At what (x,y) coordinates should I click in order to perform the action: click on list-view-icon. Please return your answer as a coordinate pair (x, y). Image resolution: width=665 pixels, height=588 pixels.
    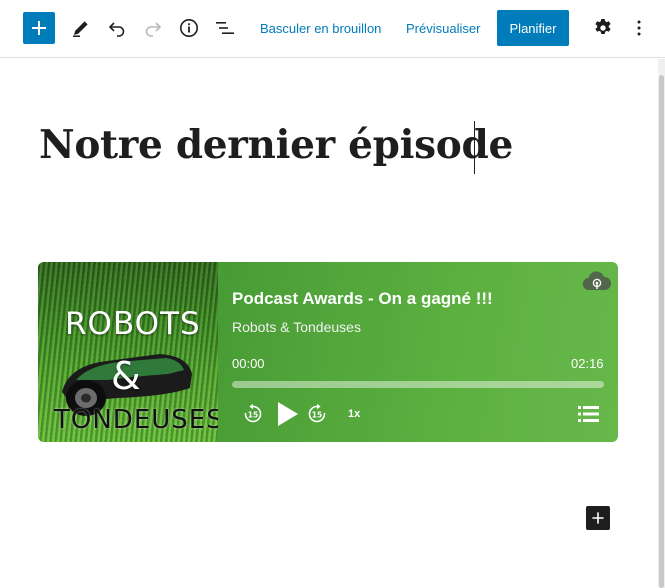
    Looking at the image, I should click on (225, 28).